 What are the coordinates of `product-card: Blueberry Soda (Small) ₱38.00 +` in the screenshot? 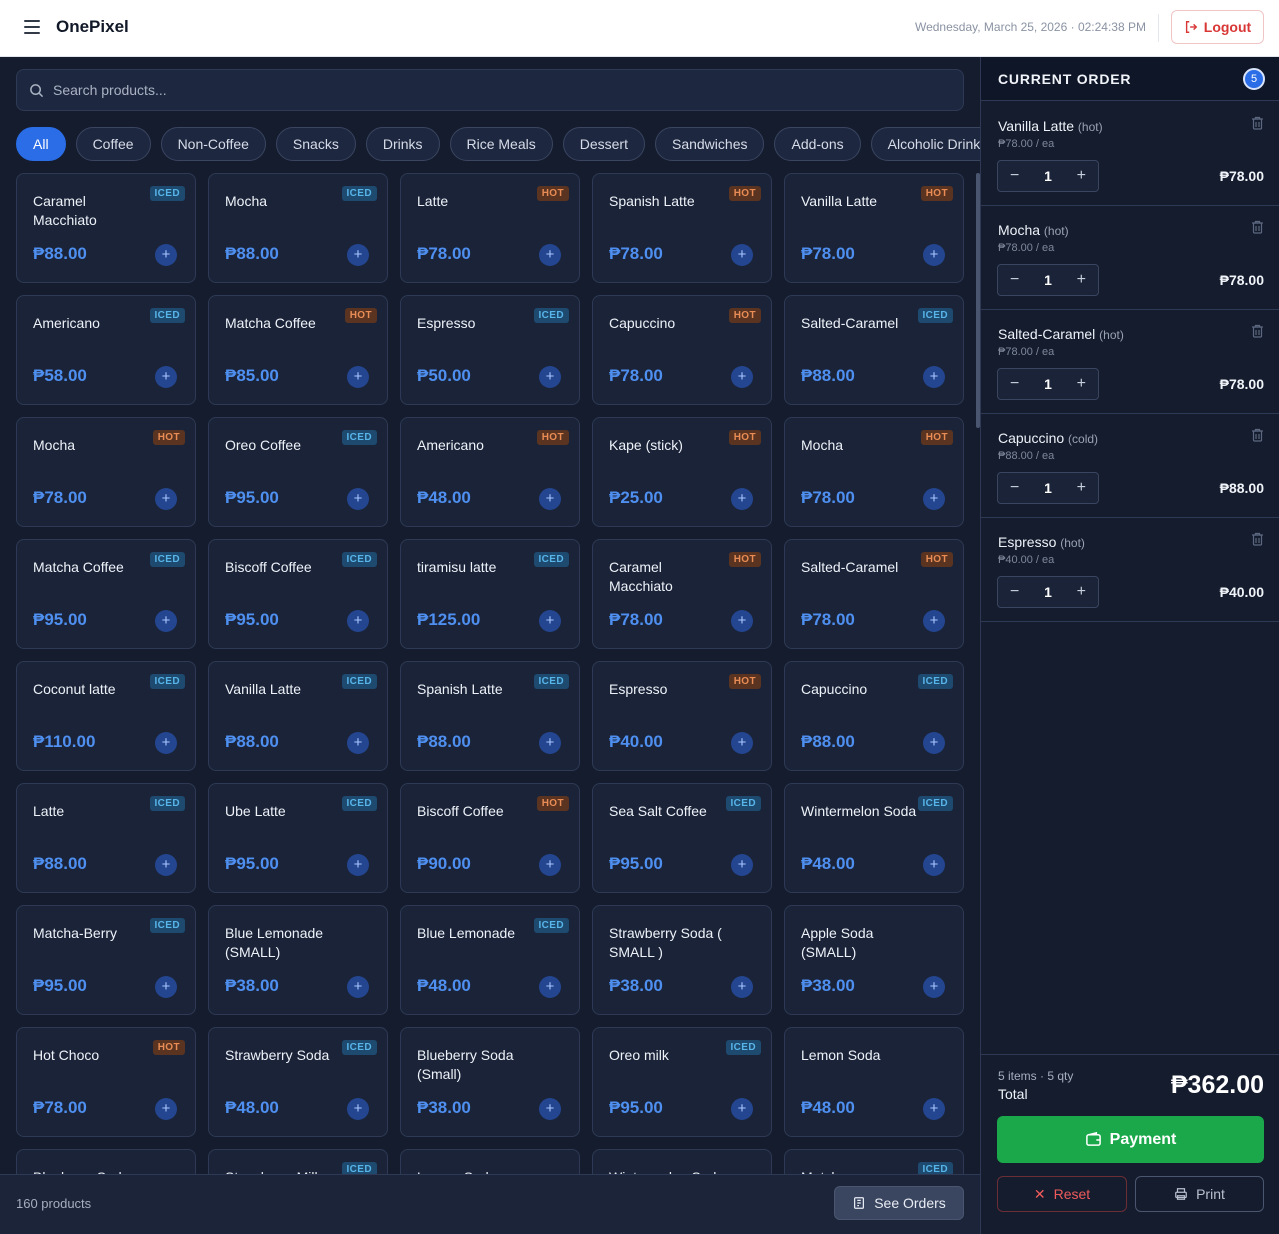 It's located at (490, 1082).